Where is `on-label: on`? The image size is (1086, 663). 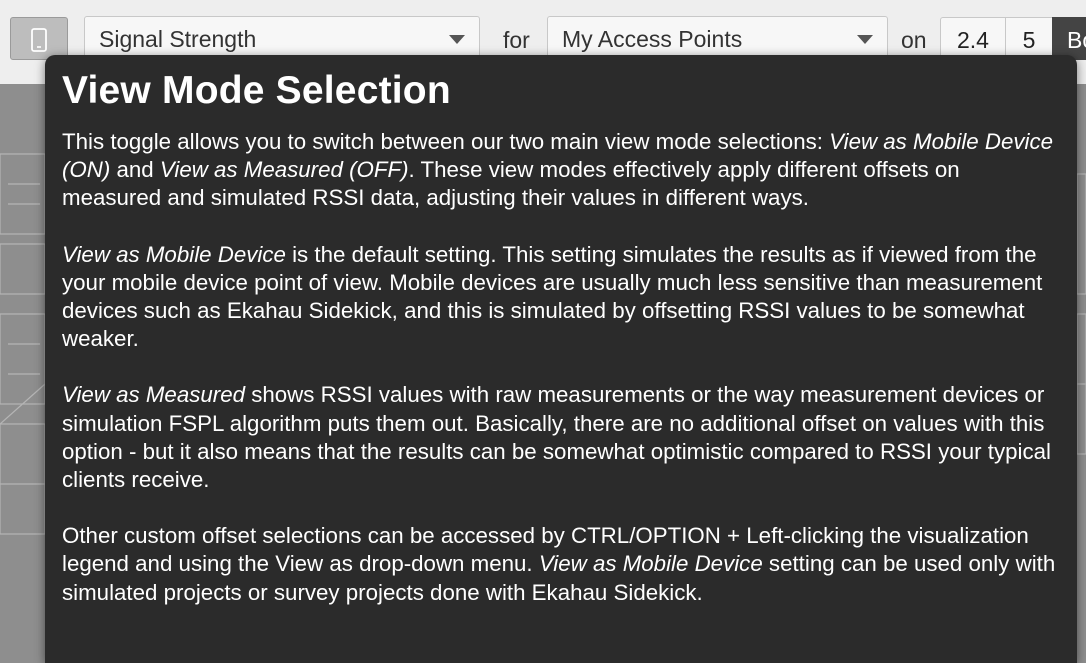 on-label: on is located at coordinates (914, 40).